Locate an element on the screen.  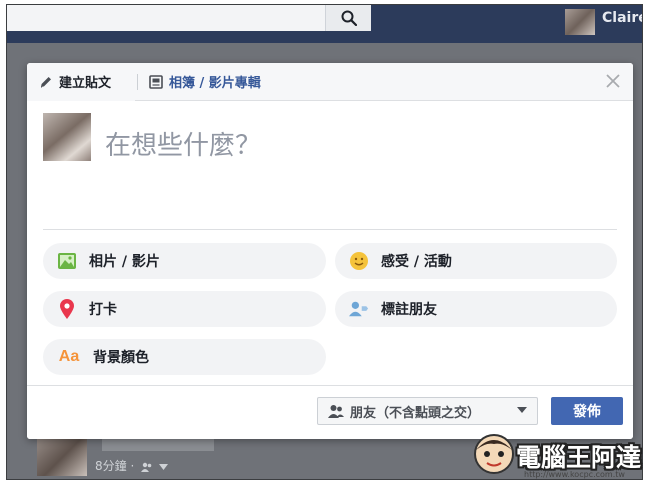
composer-avatar is located at coordinates (67, 137).